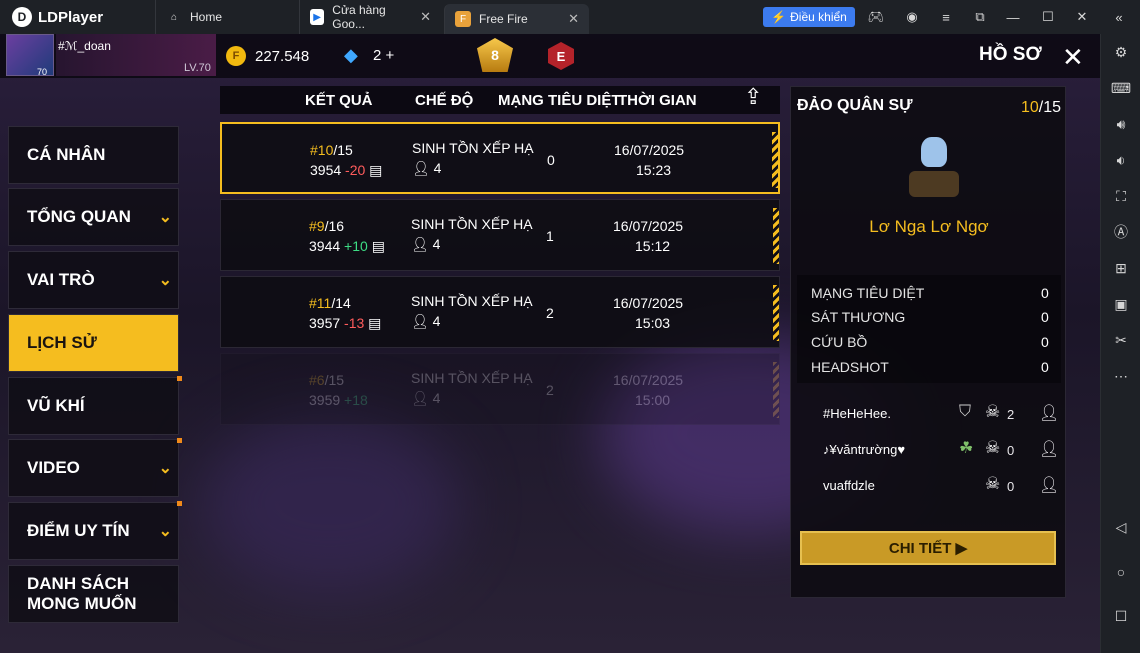 The image size is (1140, 653). What do you see at coordinates (961, 548) in the screenshot?
I see `play-arrow-icon: ▶` at bounding box center [961, 548].